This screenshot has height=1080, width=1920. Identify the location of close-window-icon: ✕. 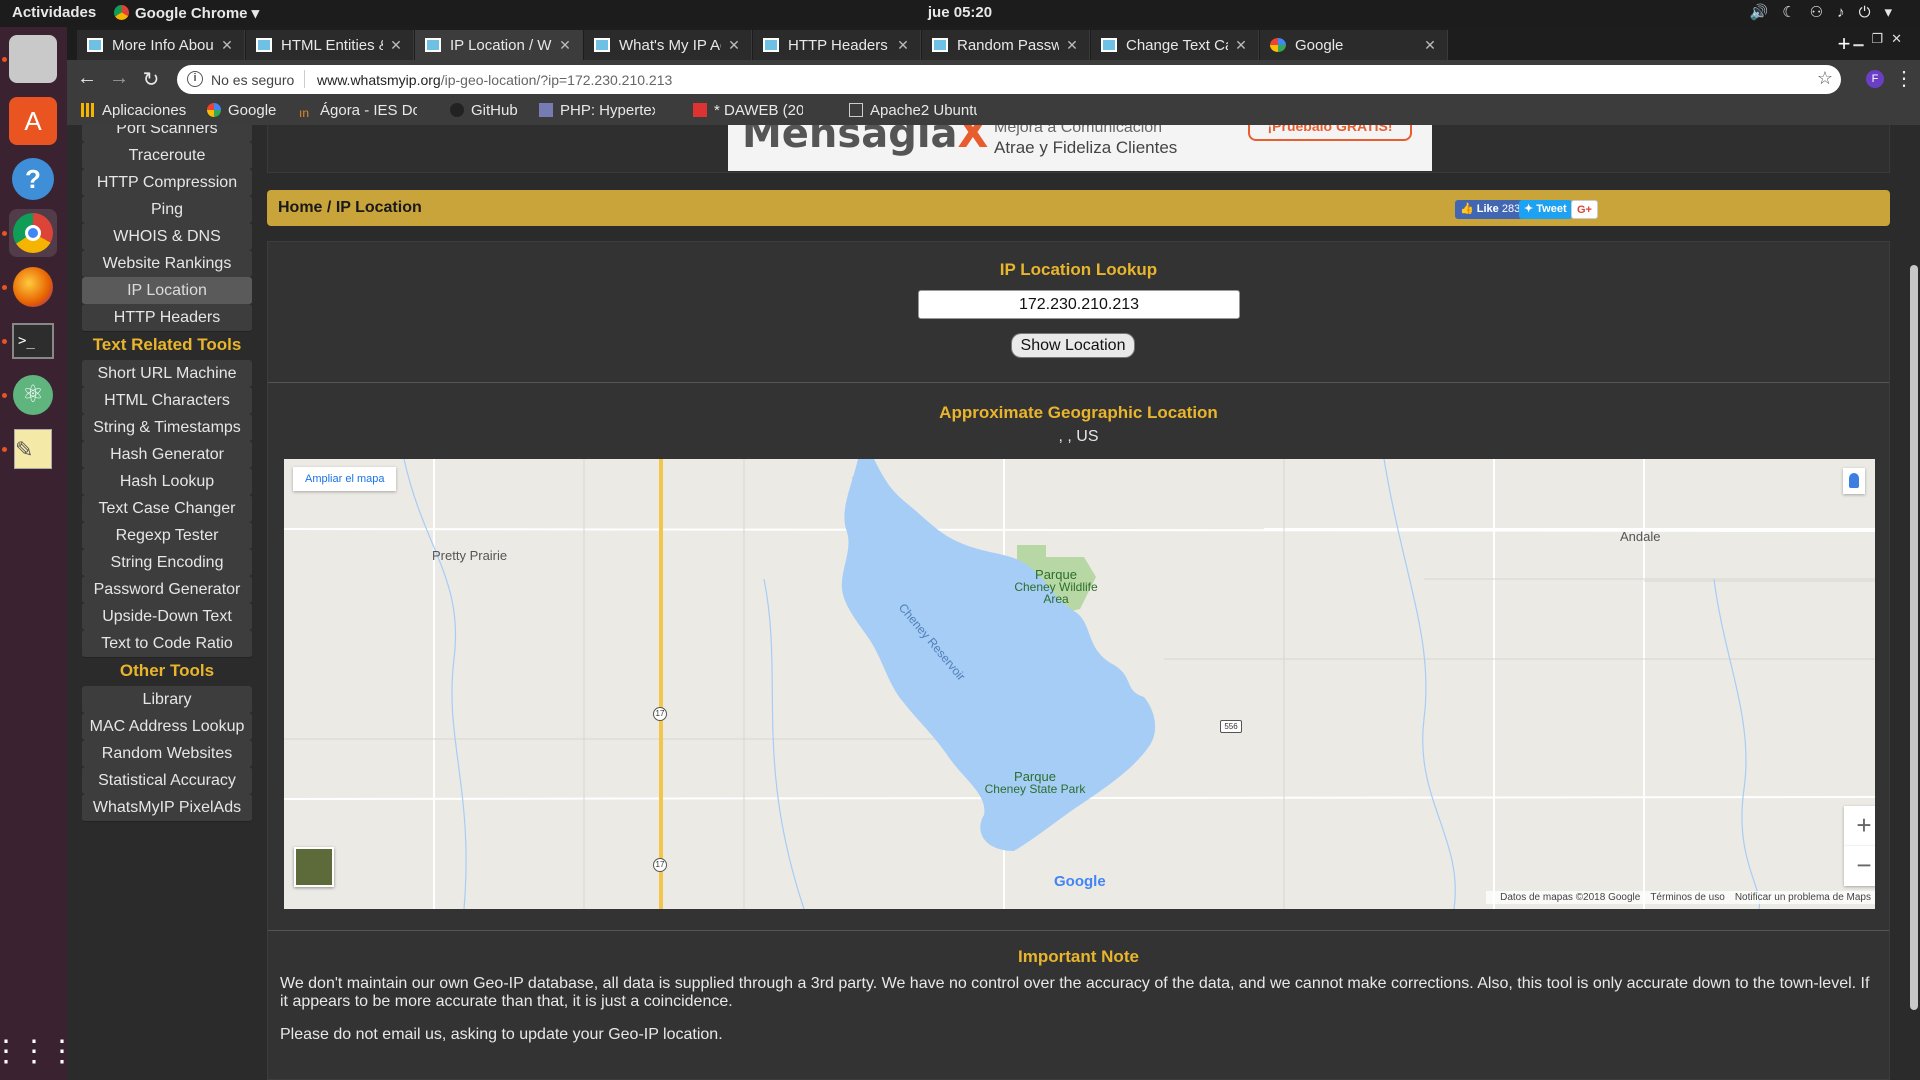
(1900, 38).